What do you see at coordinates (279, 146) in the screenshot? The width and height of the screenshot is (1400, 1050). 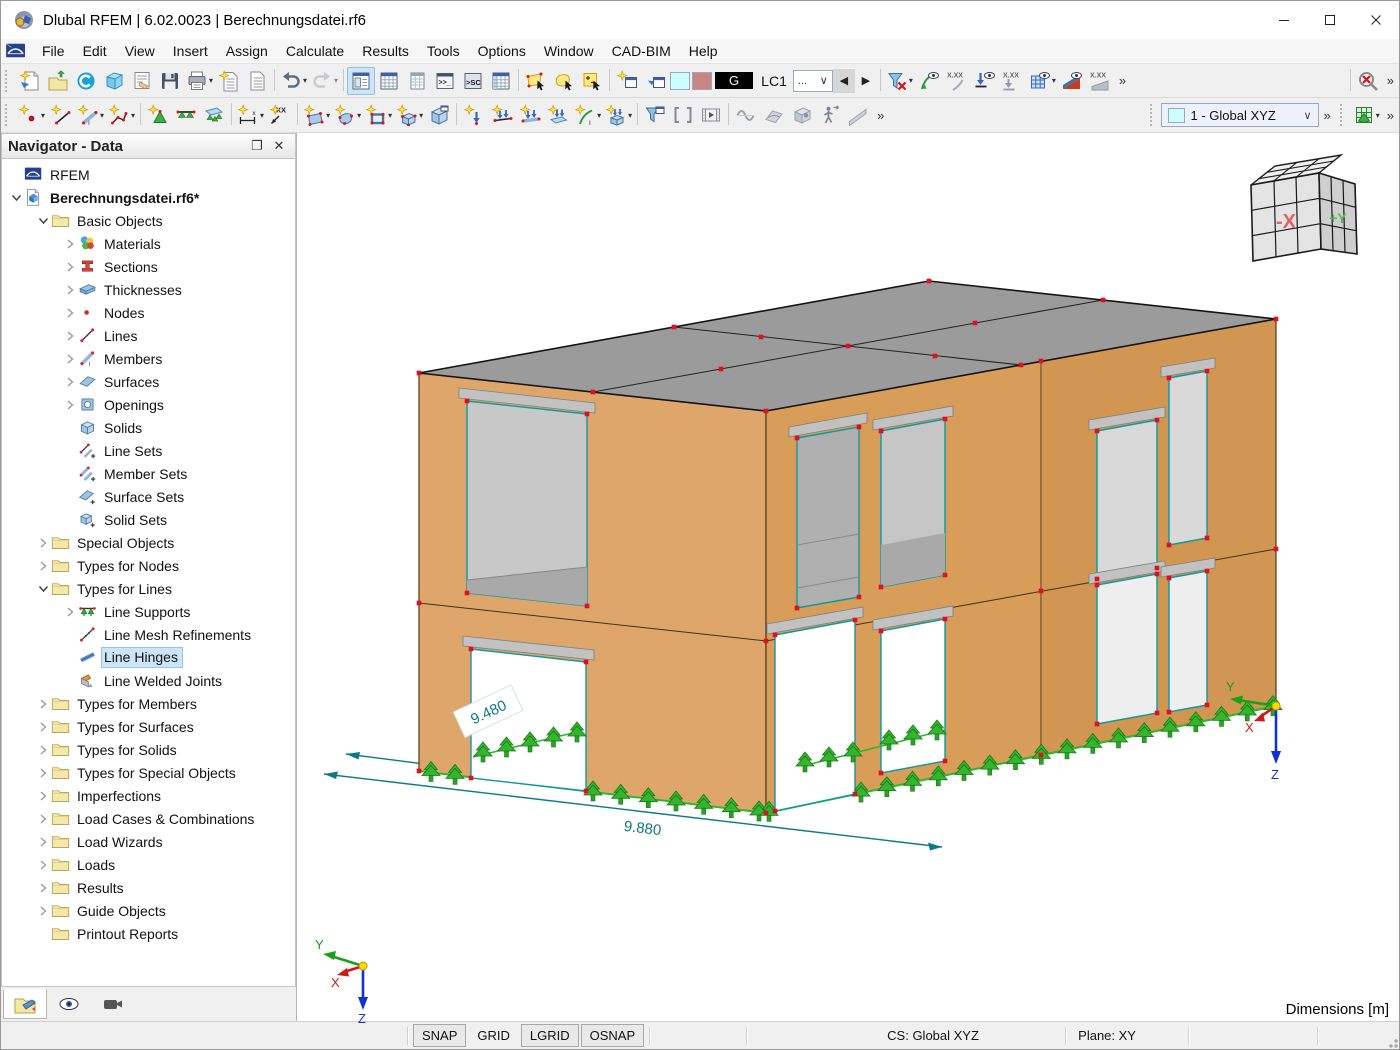 I see `close-panel-icon: ✕` at bounding box center [279, 146].